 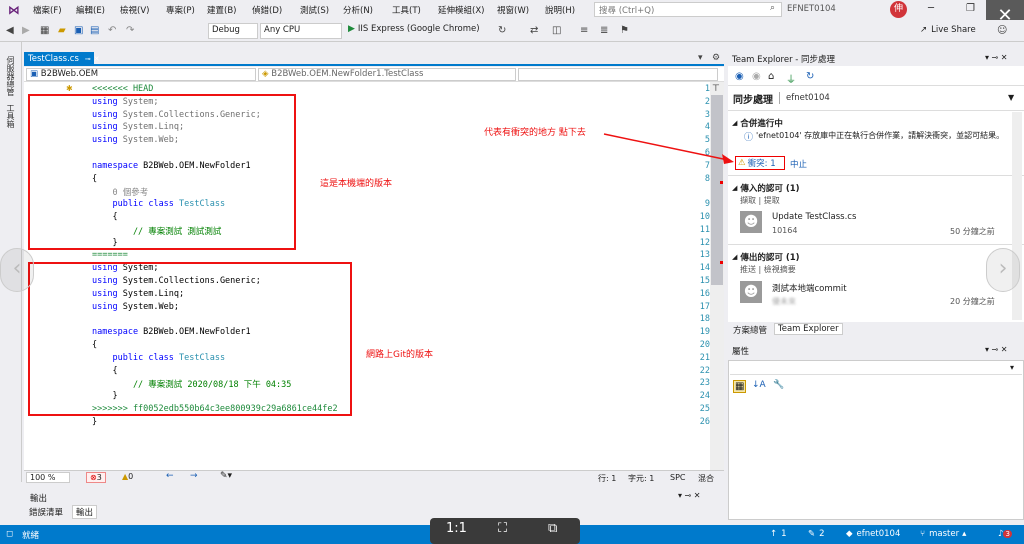 What do you see at coordinates (766, 257) in the screenshot?
I see `outgoing-section: ◢ 傳出的認可 (1)` at bounding box center [766, 257].